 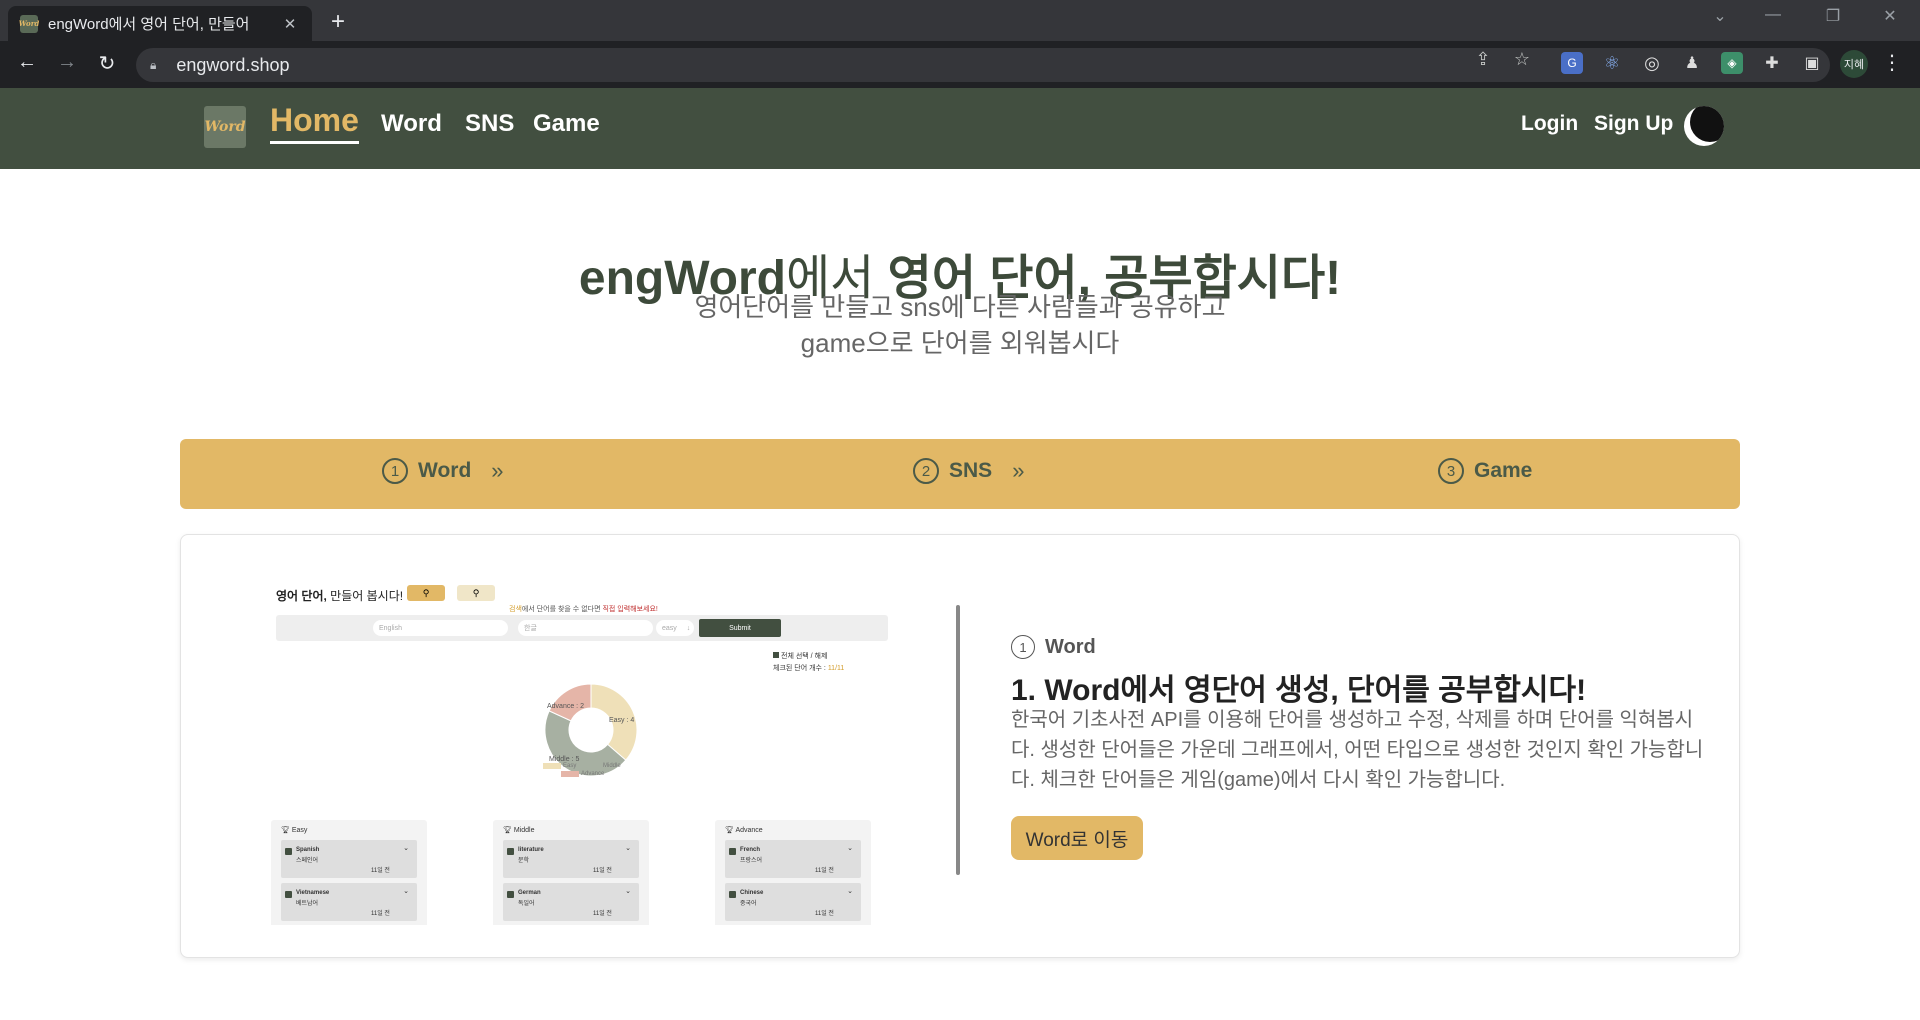 I want to click on site-logo: Word, so click(x=225, y=127).